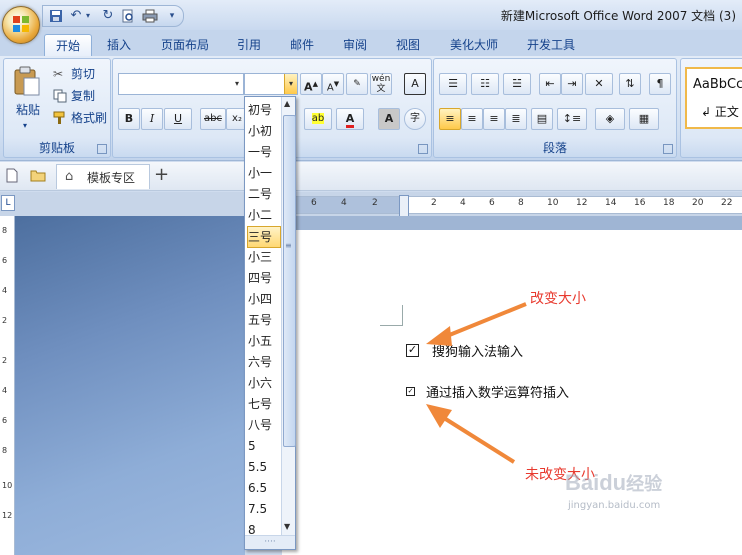 This screenshot has height=555, width=742. What do you see at coordinates (551, 45) in the screenshot?
I see `tab-developer: 开发工具` at bounding box center [551, 45].